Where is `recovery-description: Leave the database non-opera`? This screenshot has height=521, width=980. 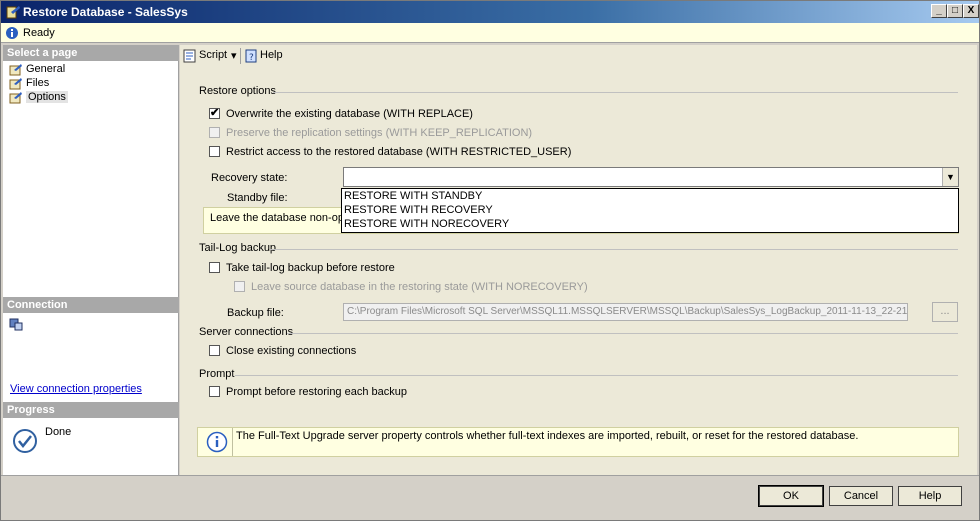
recovery-description: Leave the database non-opera is located at coordinates (285, 218).